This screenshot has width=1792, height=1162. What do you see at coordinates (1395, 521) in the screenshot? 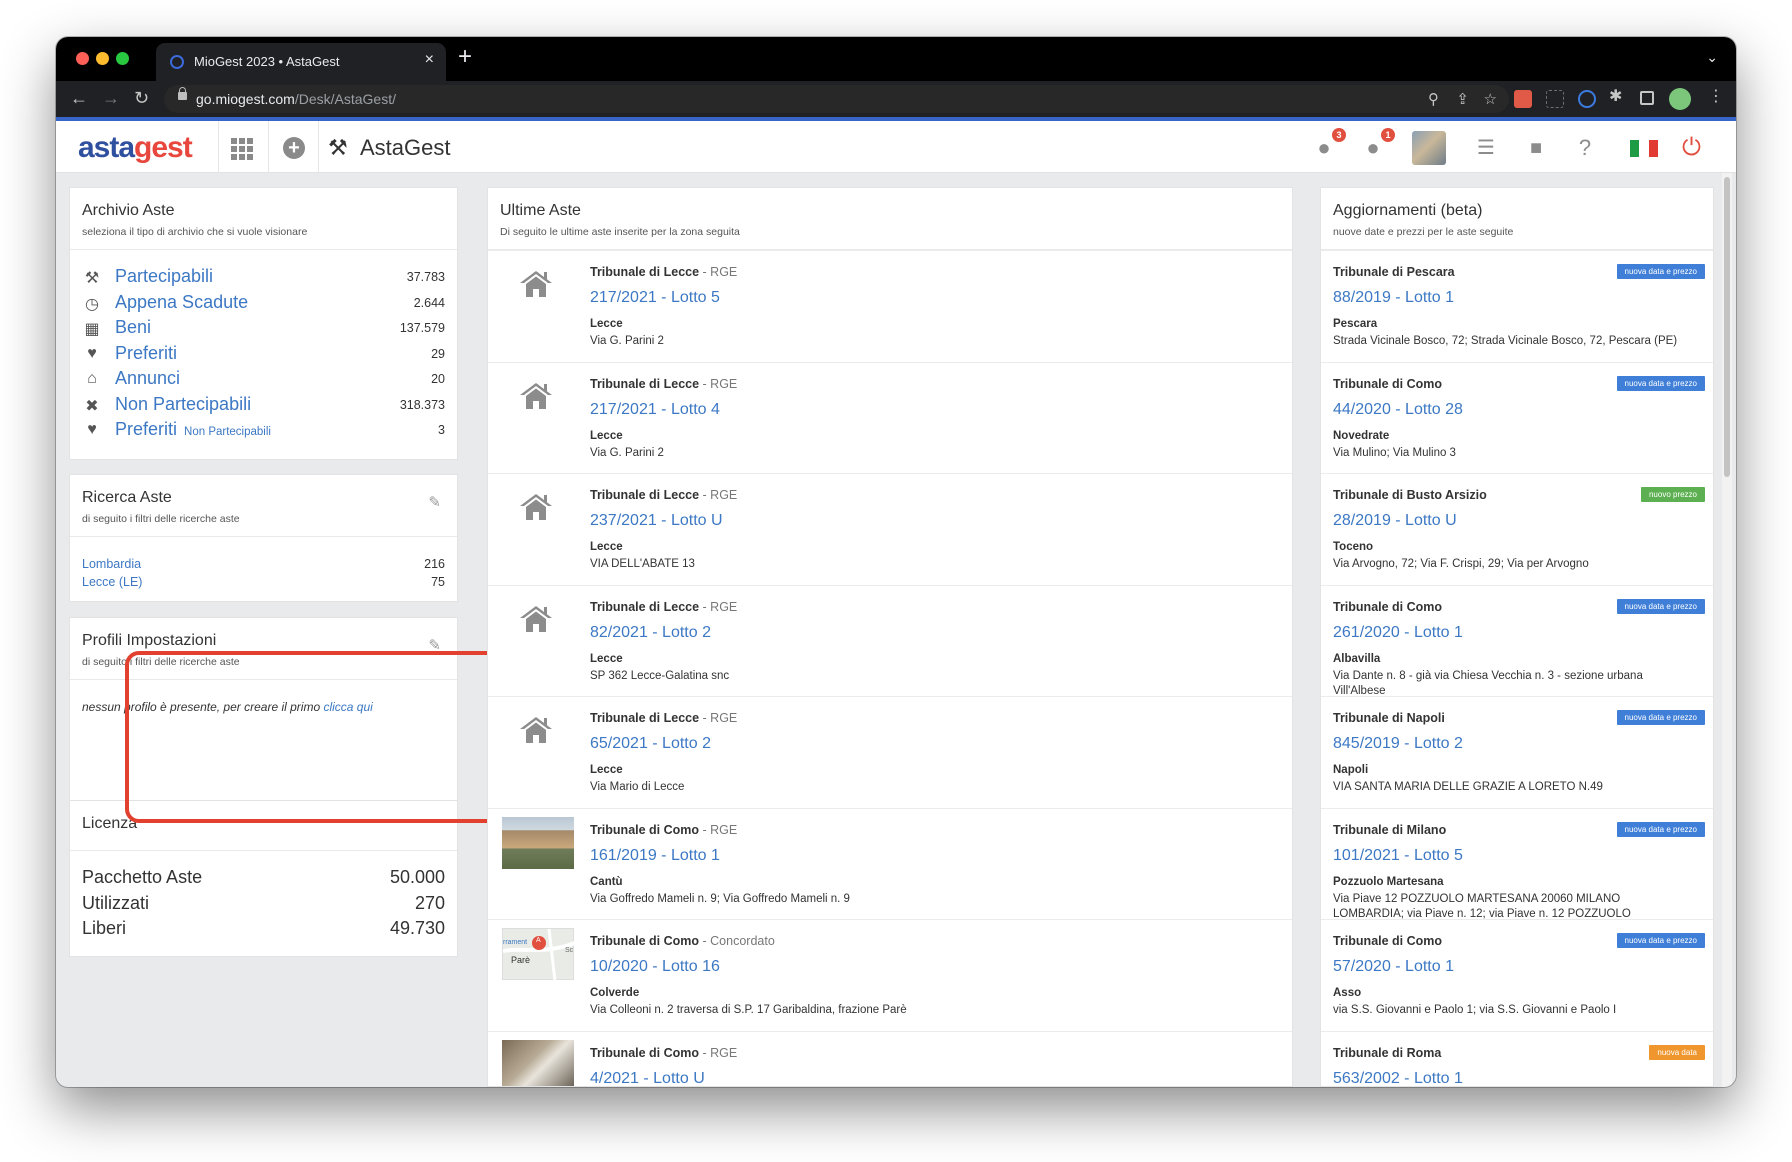
I see `lot-link: 28/2019 - Lotto U` at bounding box center [1395, 521].